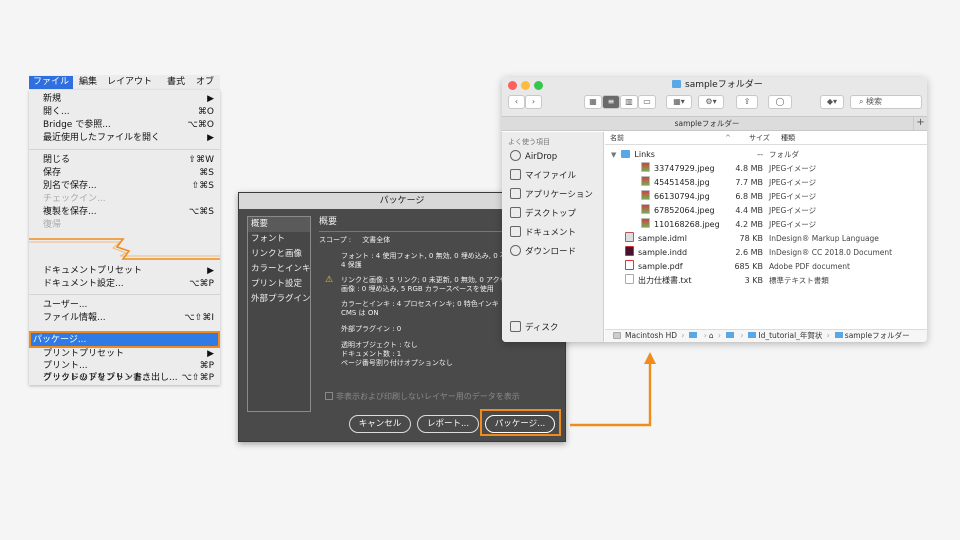 This screenshot has height=540, width=960. I want to click on finder-tab: sampleフォルダー, so click(707, 123).